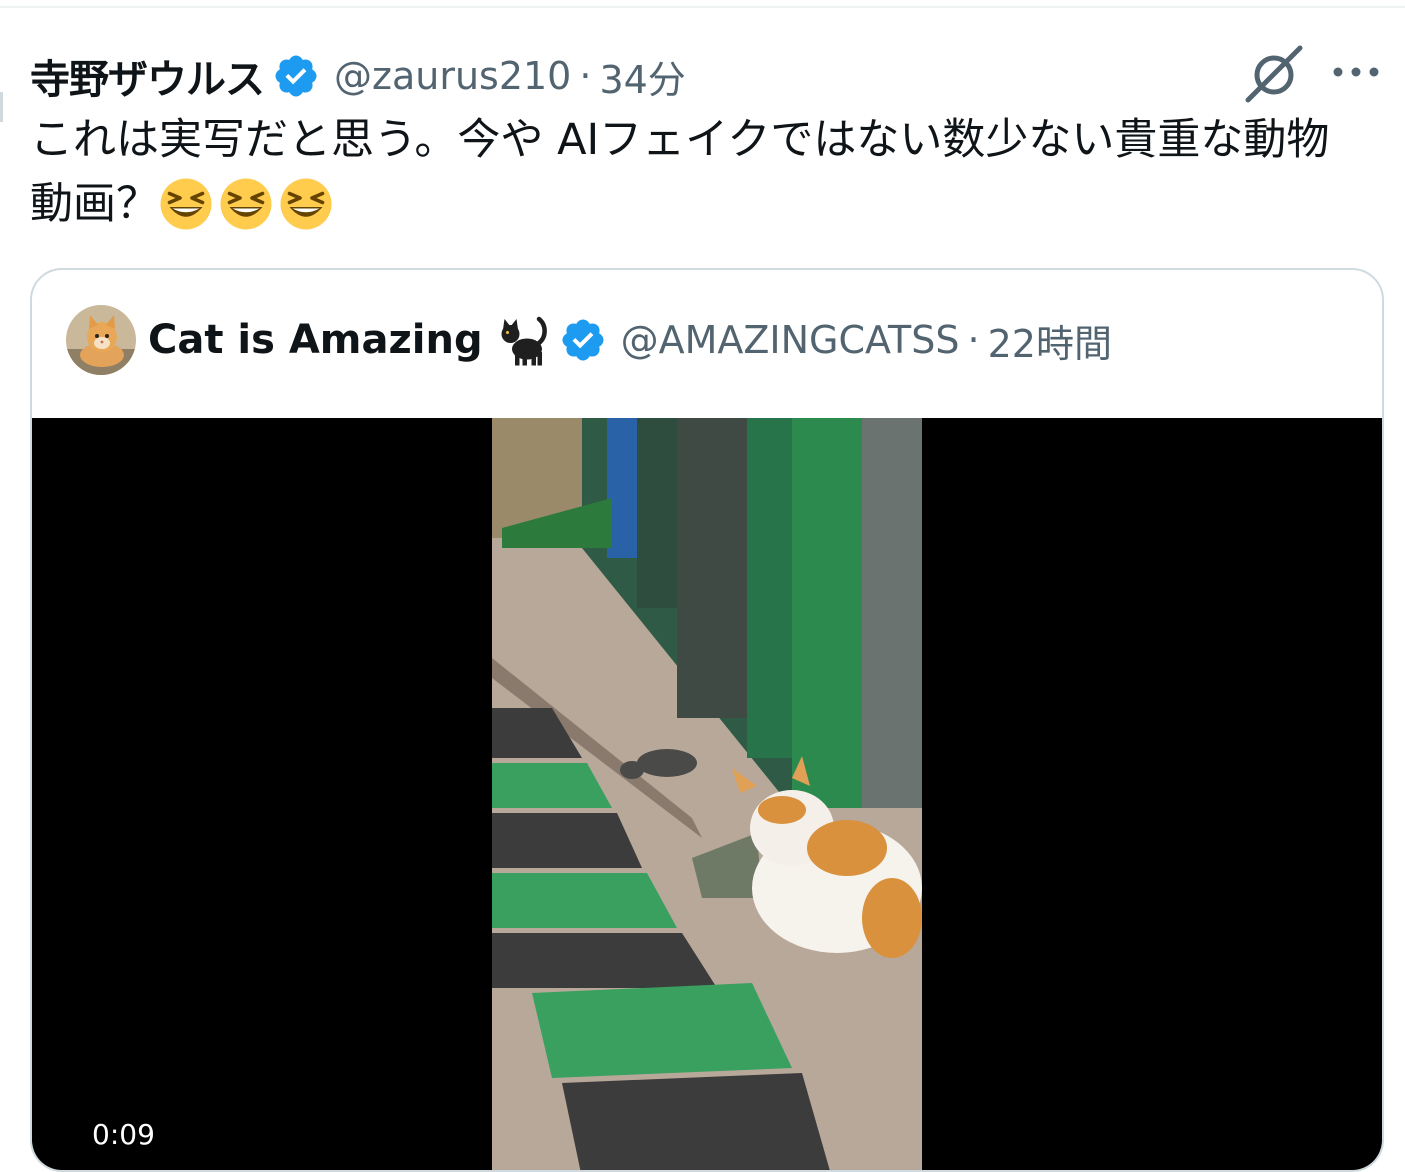 The image size is (1405, 1172). Describe the element at coordinates (147, 76) in the screenshot. I see `author-name: 寺野ザウルス` at that location.